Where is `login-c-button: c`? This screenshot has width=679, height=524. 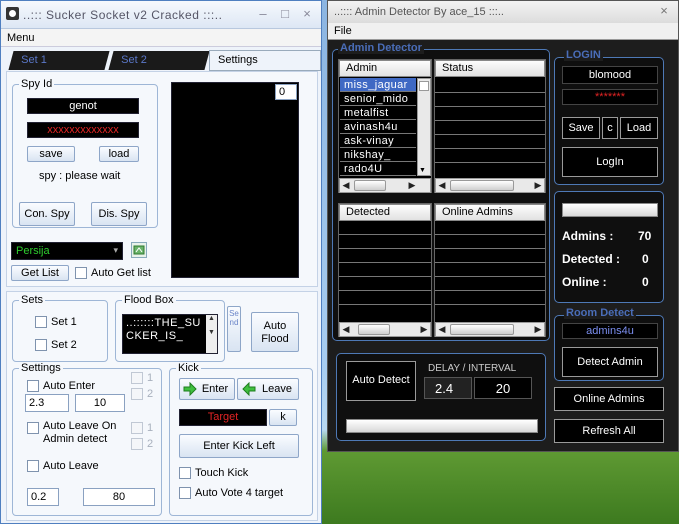 login-c-button: c is located at coordinates (610, 128).